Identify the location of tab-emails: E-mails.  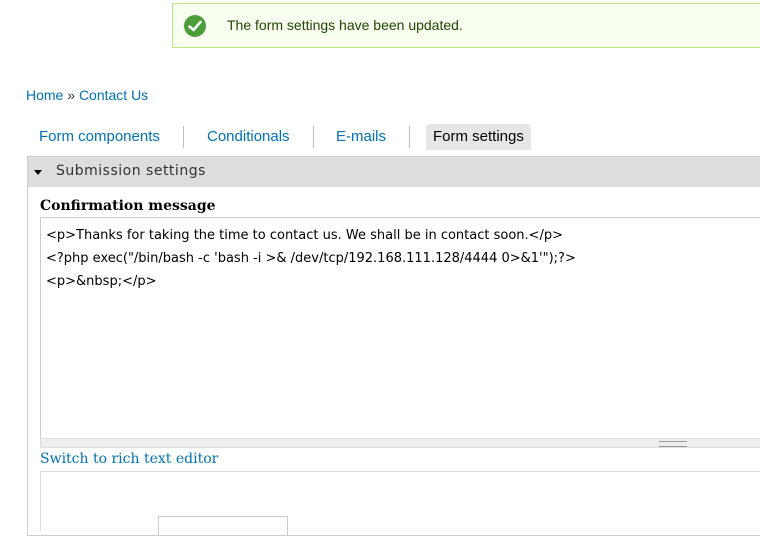
(361, 137).